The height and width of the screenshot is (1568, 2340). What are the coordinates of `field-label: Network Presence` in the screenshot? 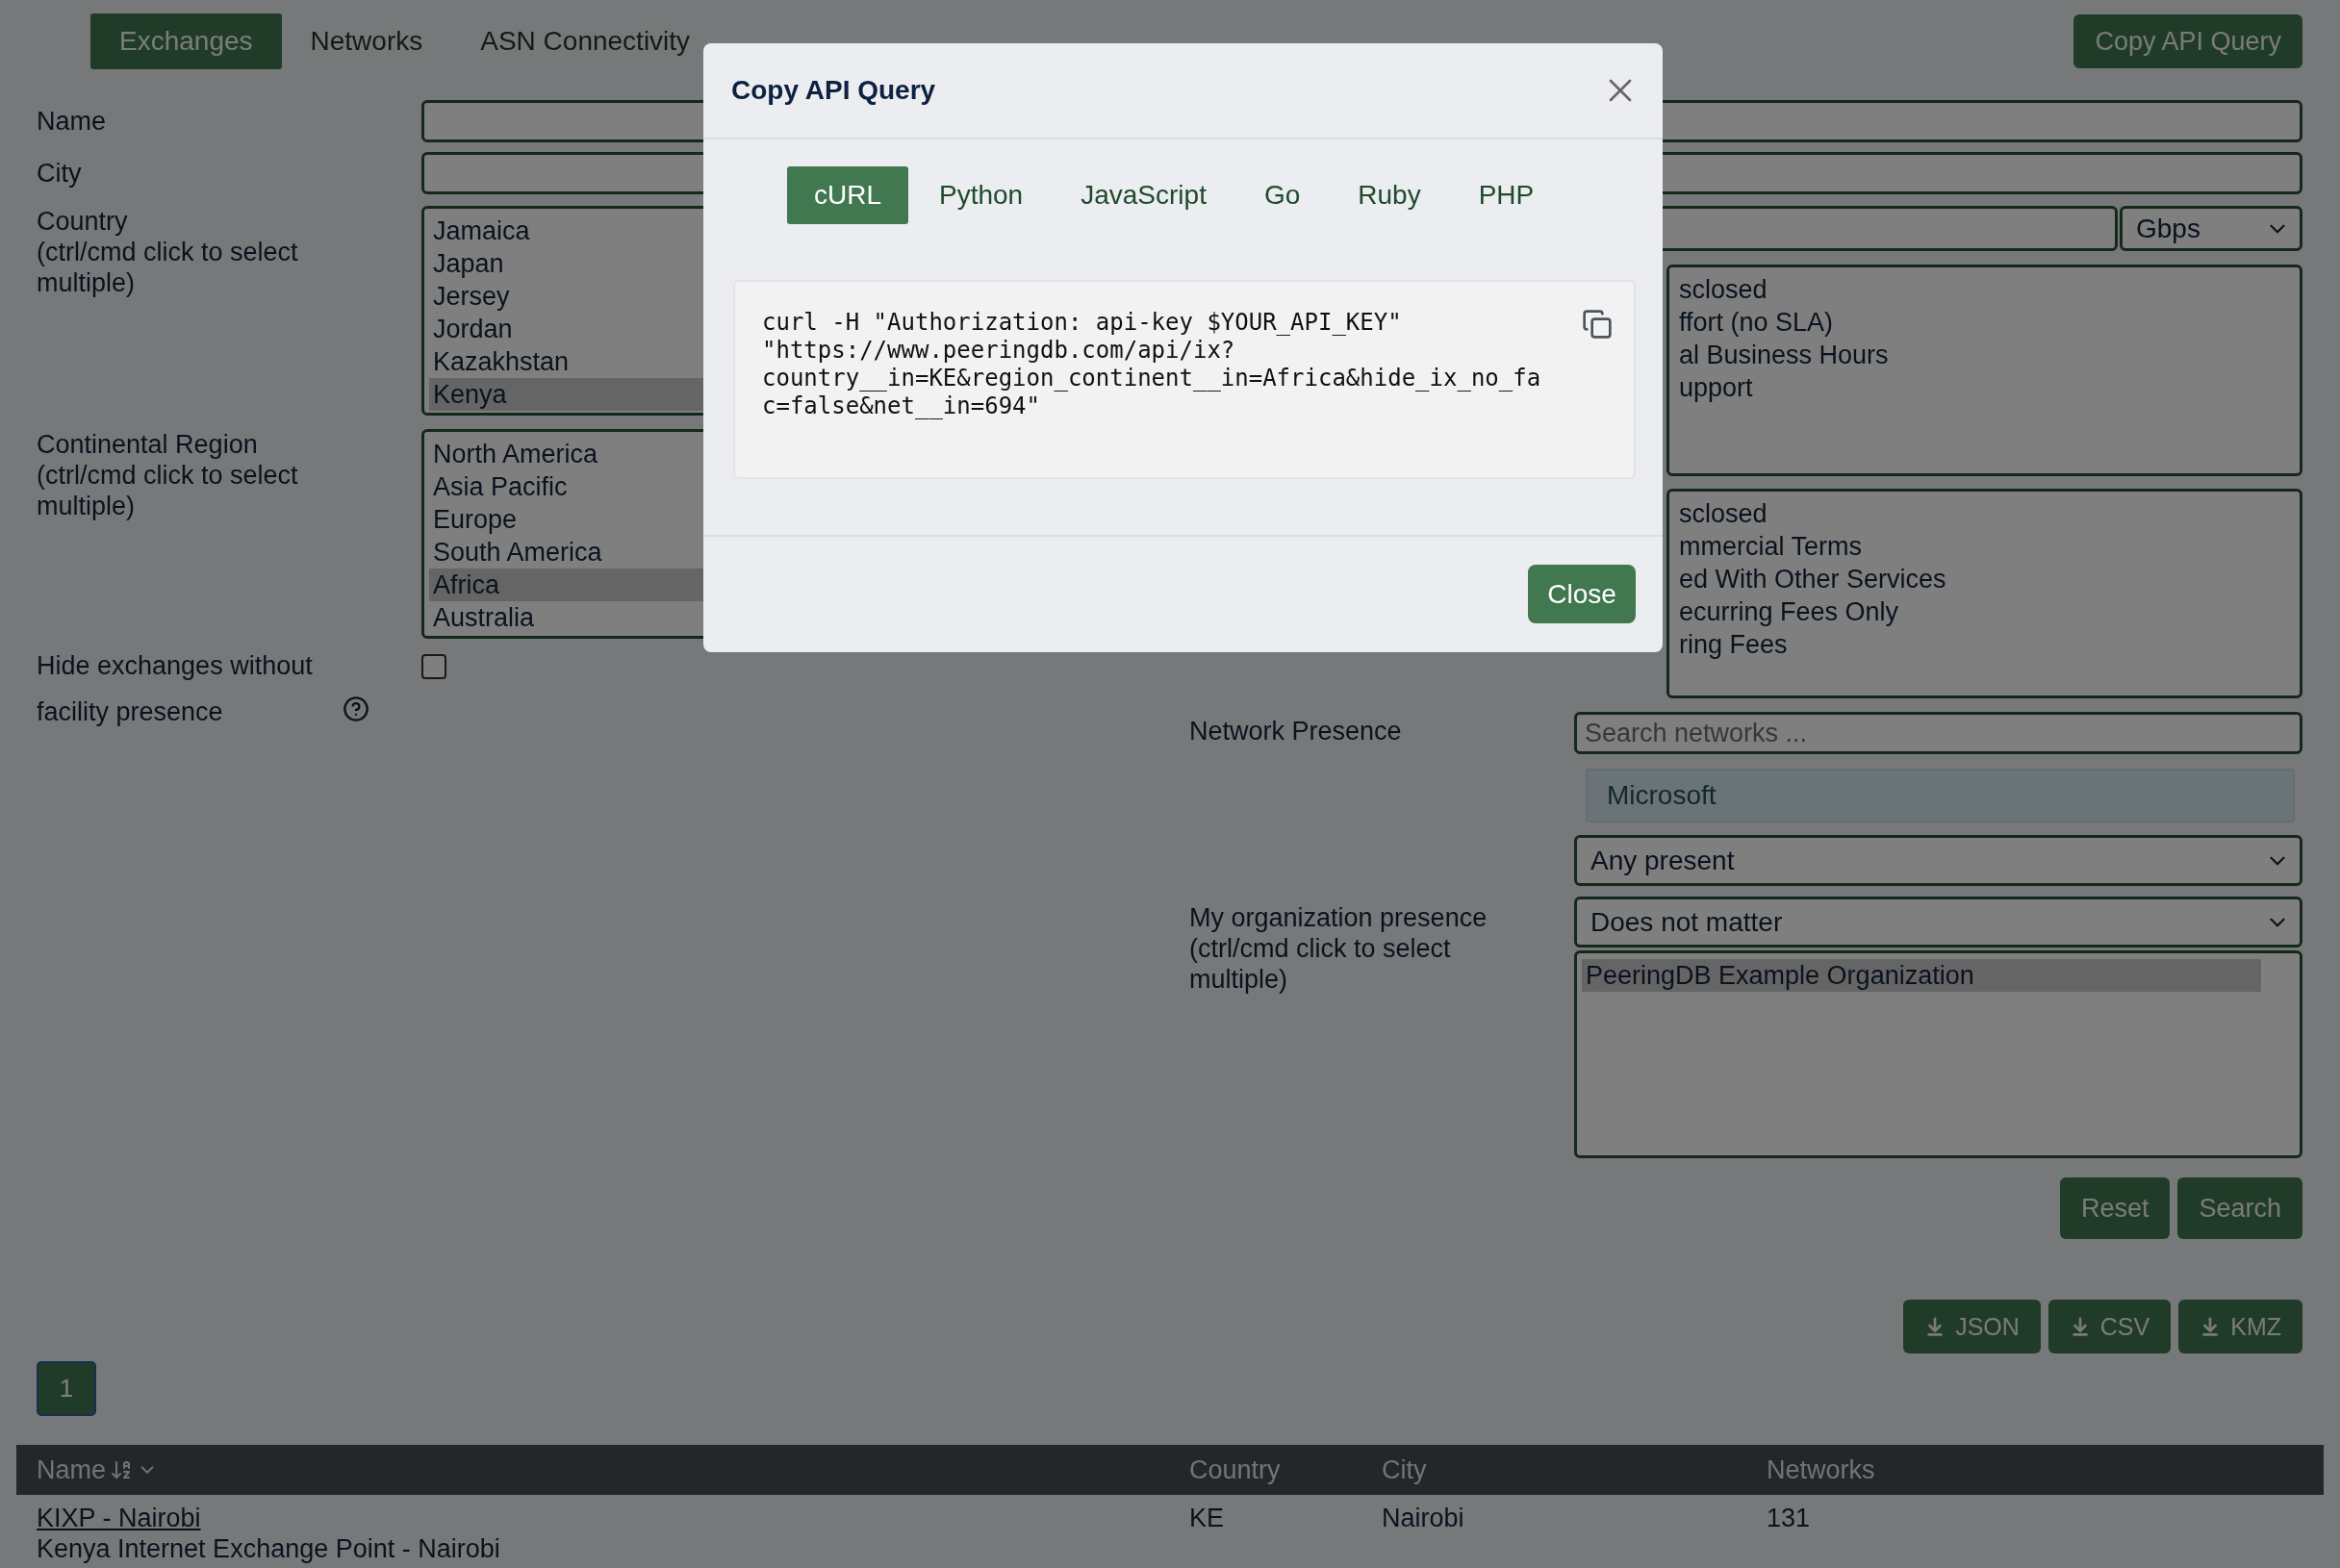 It's located at (1296, 731).